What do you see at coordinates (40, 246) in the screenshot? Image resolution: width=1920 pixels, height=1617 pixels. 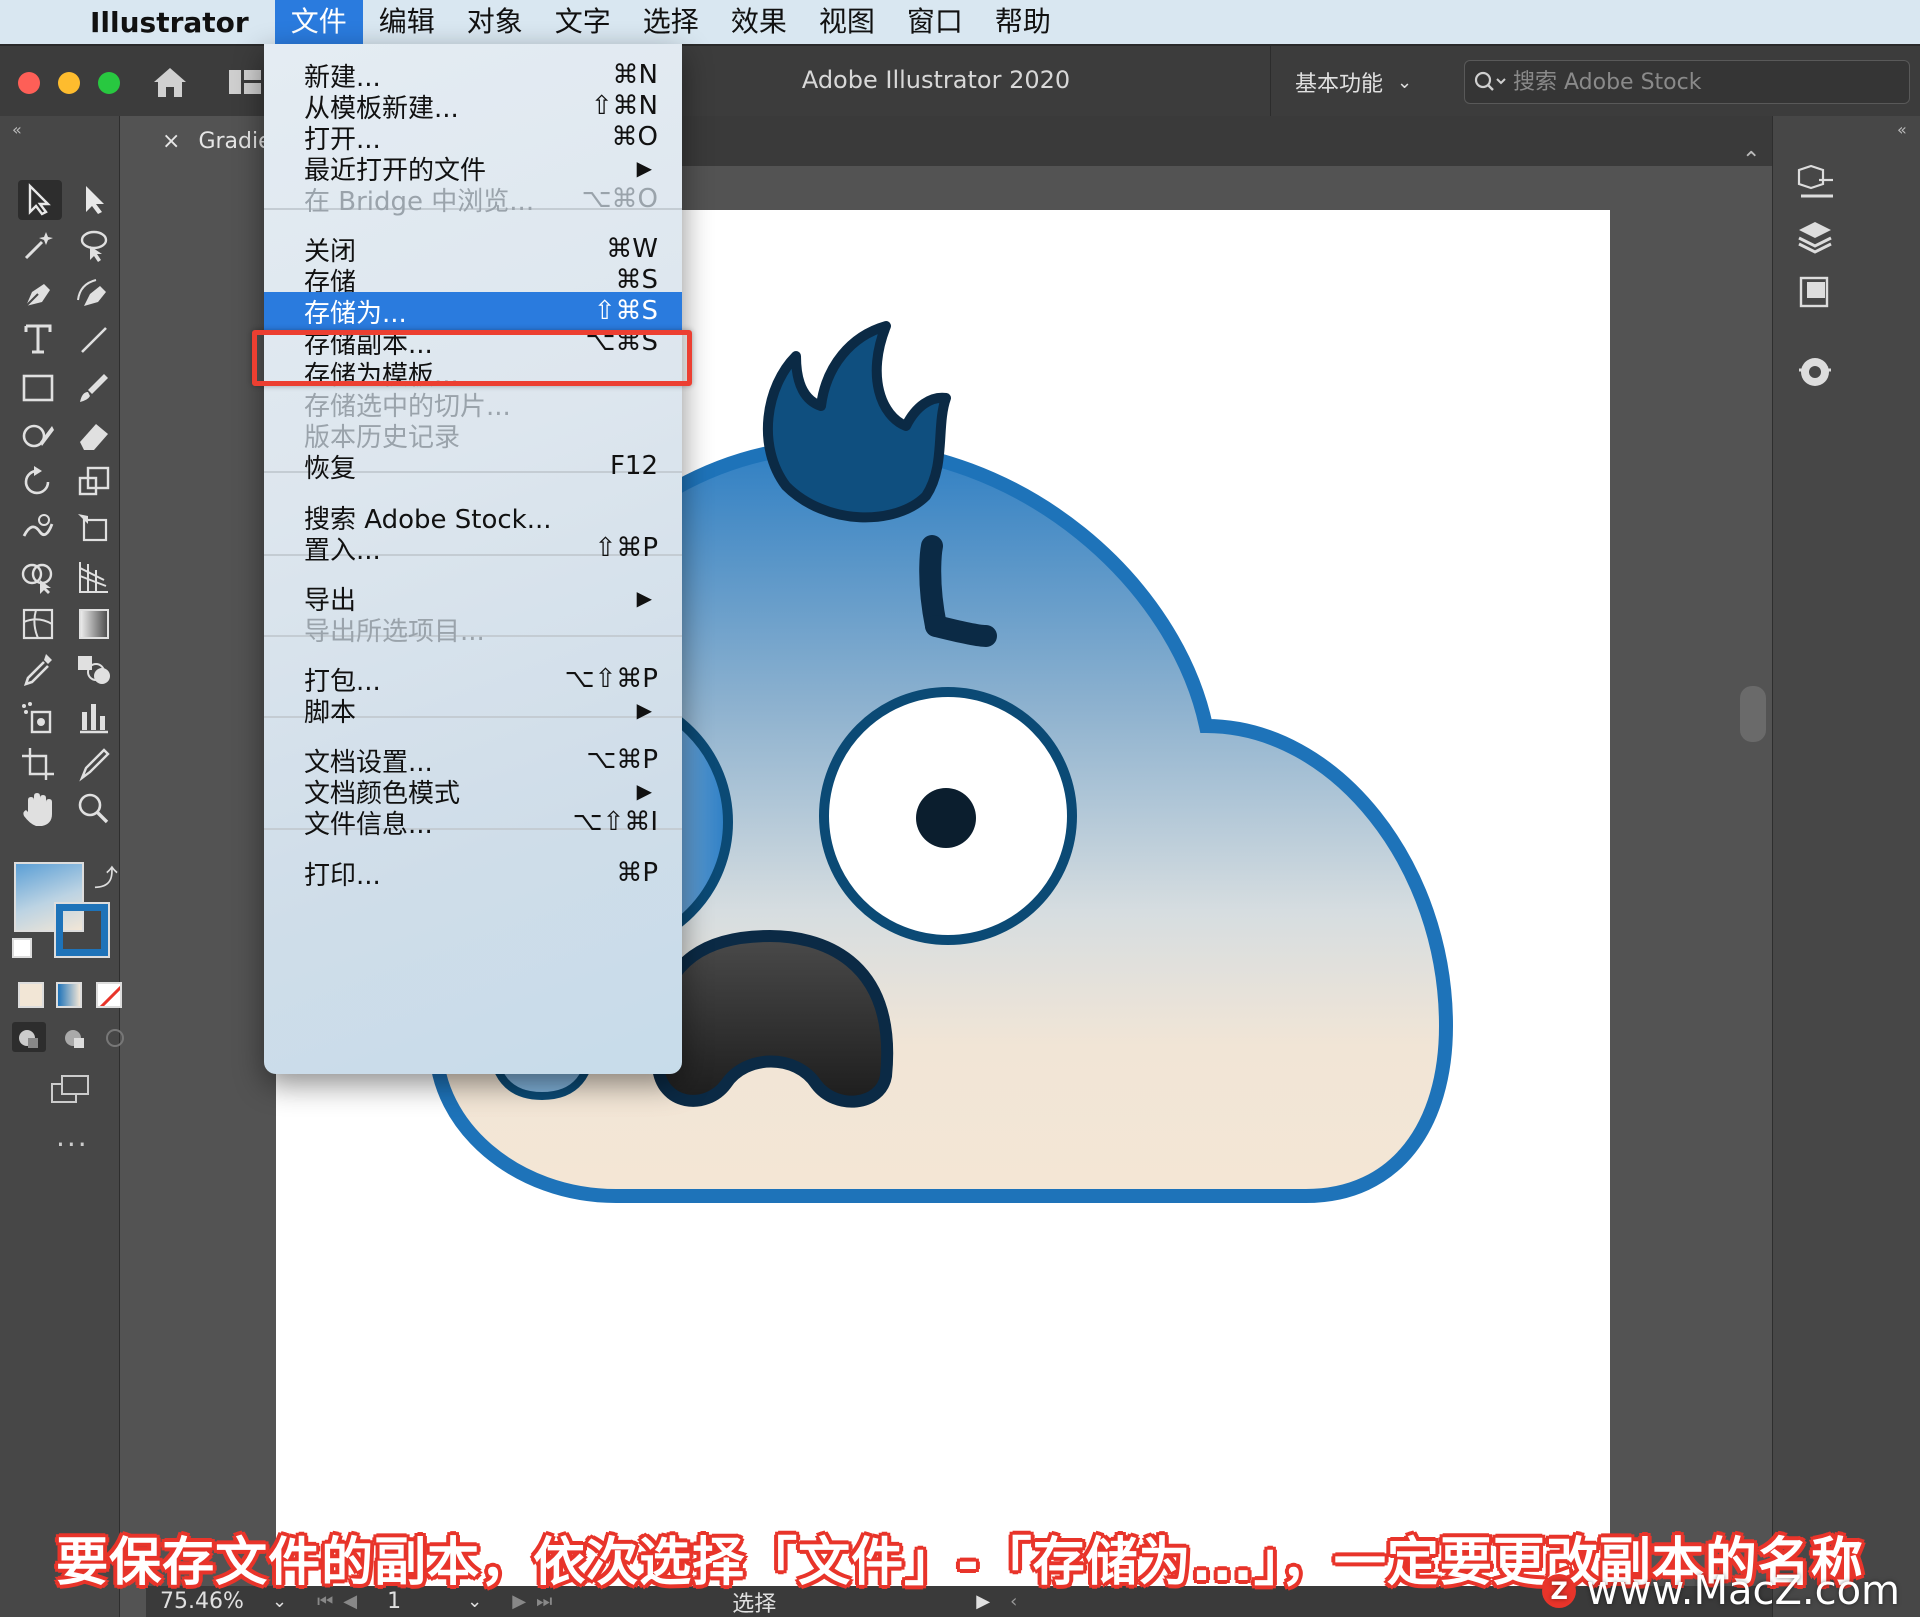 I see `magic-wand-tool-icon` at bounding box center [40, 246].